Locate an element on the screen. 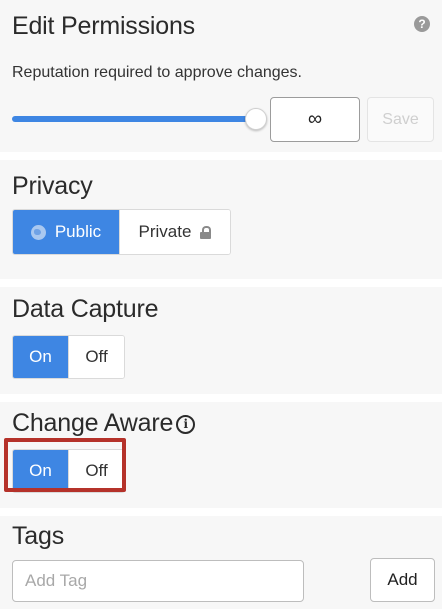 This screenshot has height=609, width=442. data-capture-on-option: On is located at coordinates (40, 357).